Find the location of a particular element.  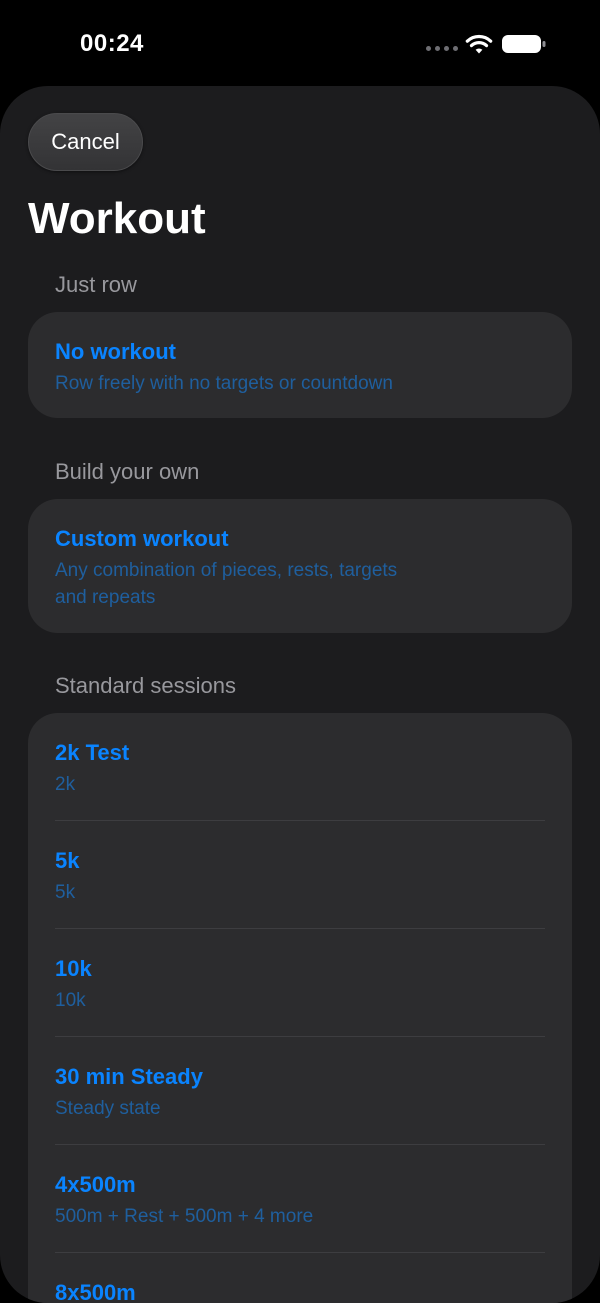

status-bar: 00:24 is located at coordinates (300, 44).